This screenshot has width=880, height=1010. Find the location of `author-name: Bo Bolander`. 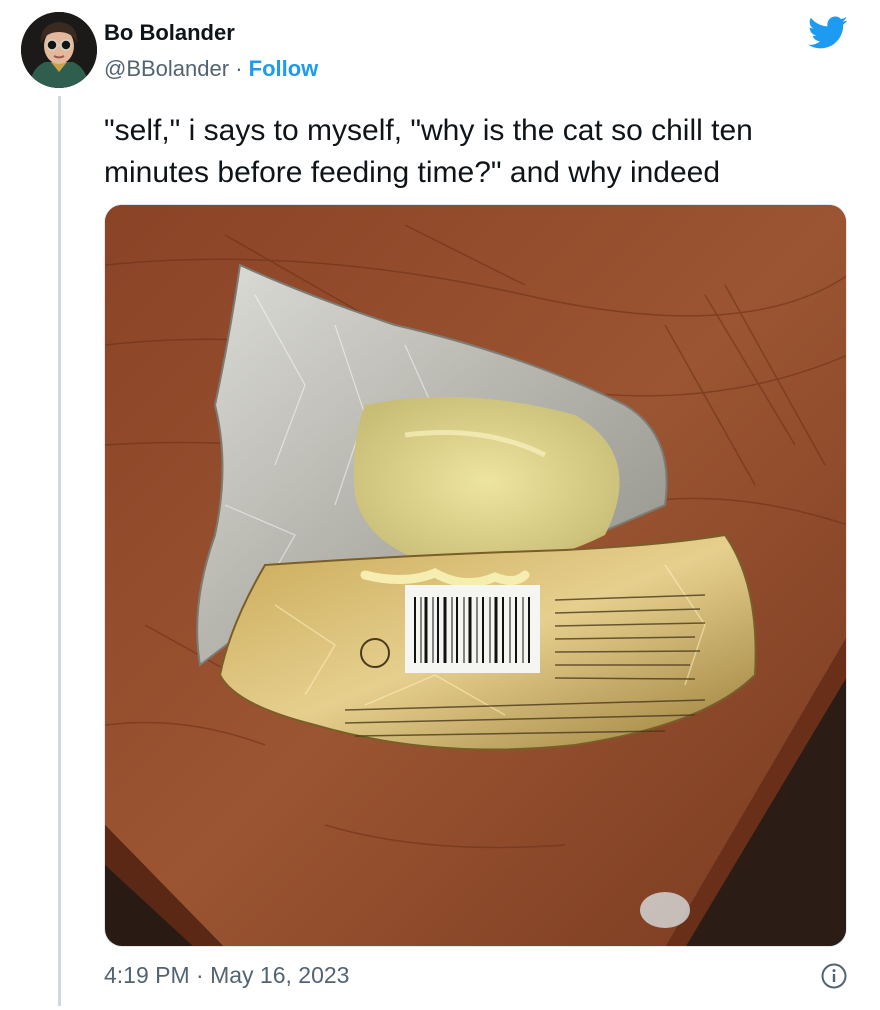

author-name: Bo Bolander is located at coordinates (169, 33).